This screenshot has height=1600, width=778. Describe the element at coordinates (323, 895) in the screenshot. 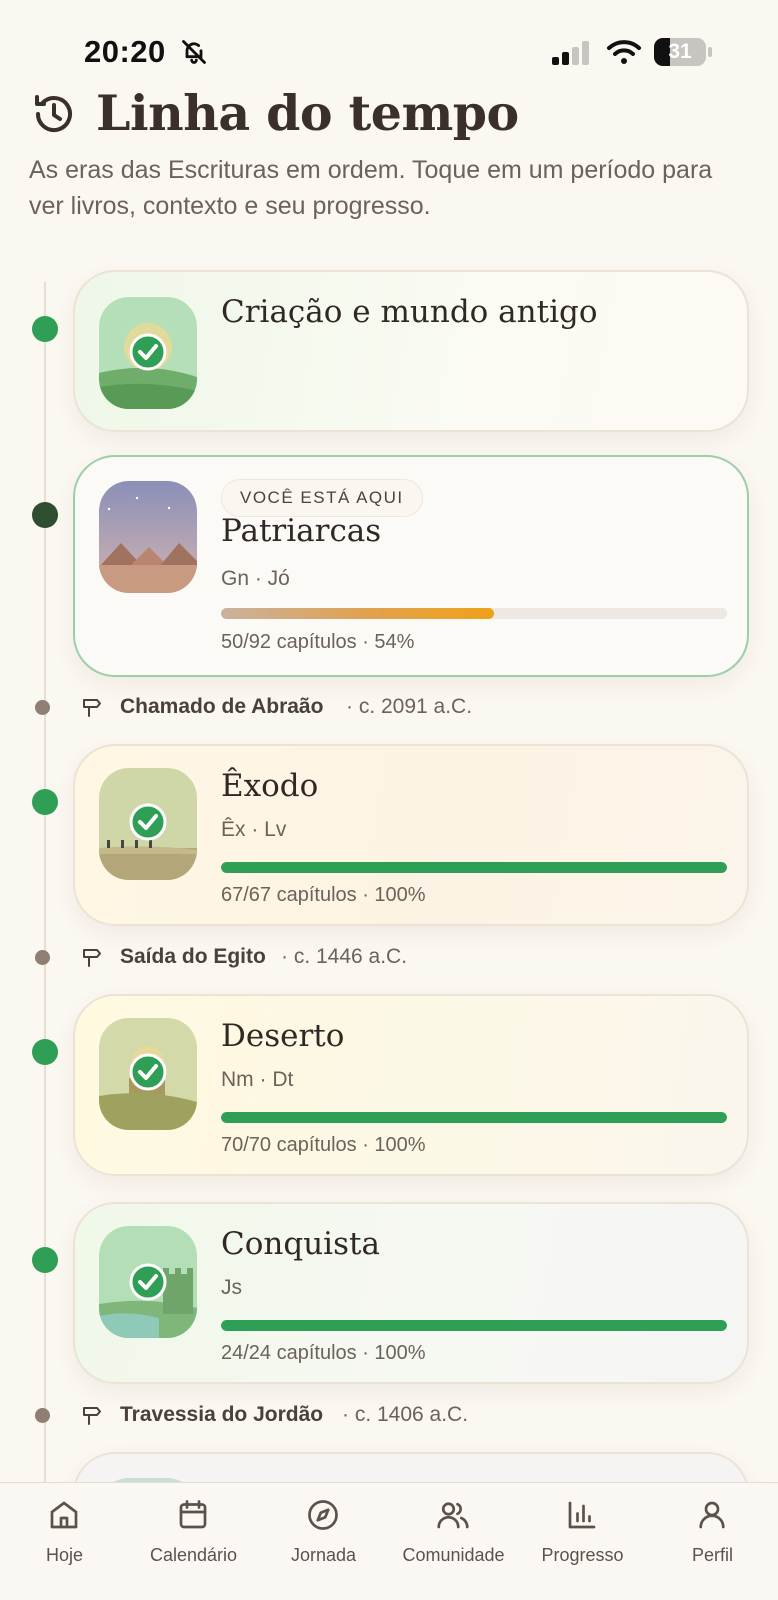

I see `progress-text: 67/67 capítulos · 100%` at that location.